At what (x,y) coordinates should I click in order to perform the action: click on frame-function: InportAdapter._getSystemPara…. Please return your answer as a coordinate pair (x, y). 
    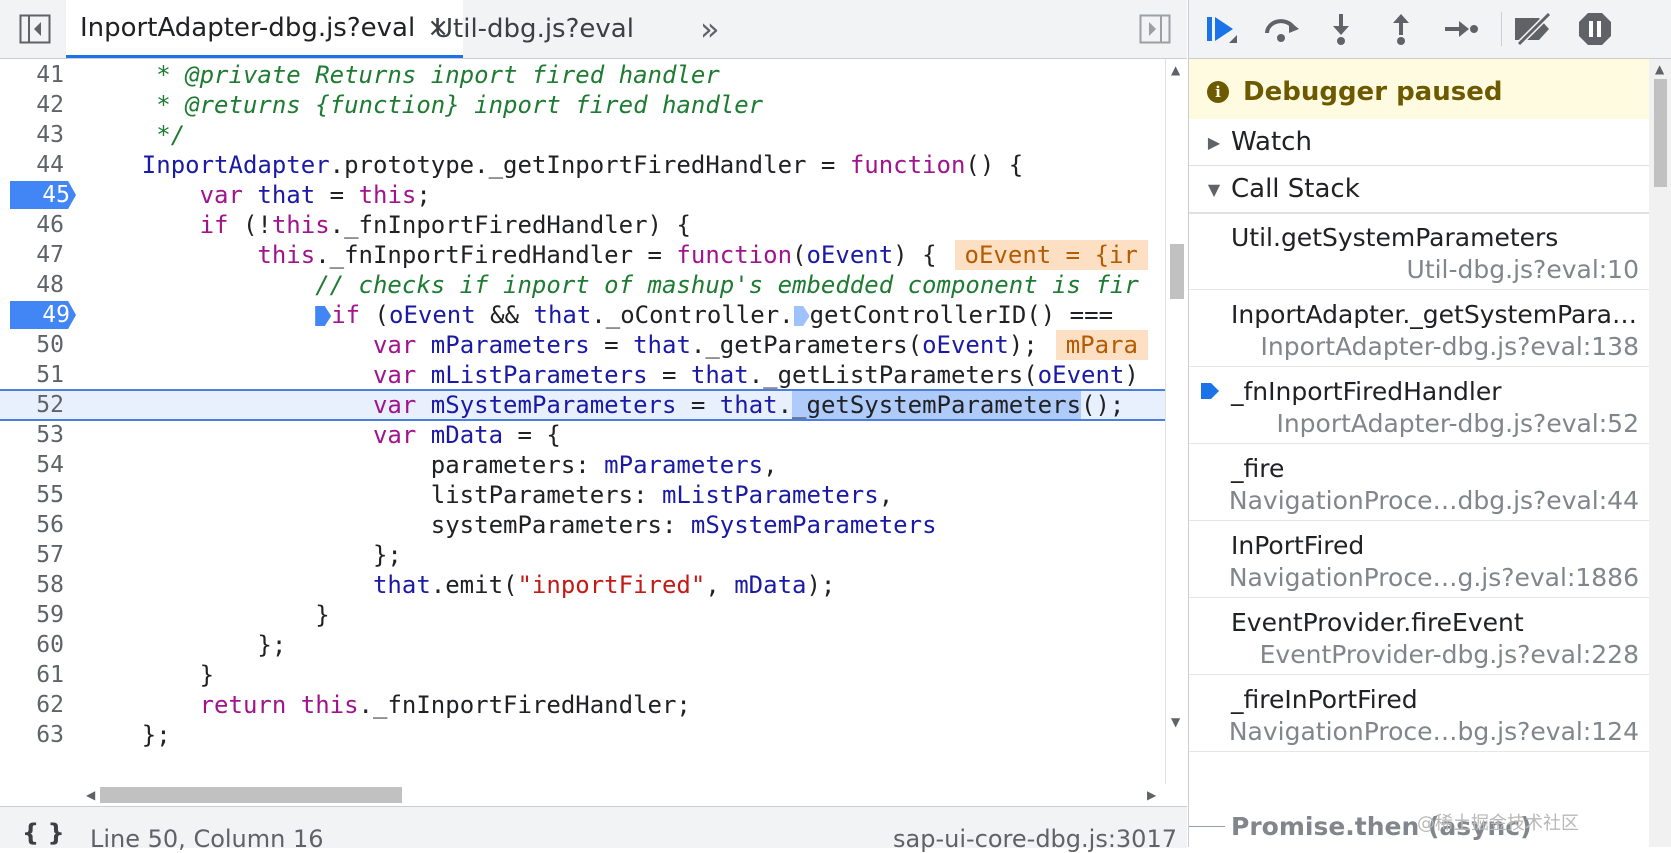
    Looking at the image, I should click on (1434, 314).